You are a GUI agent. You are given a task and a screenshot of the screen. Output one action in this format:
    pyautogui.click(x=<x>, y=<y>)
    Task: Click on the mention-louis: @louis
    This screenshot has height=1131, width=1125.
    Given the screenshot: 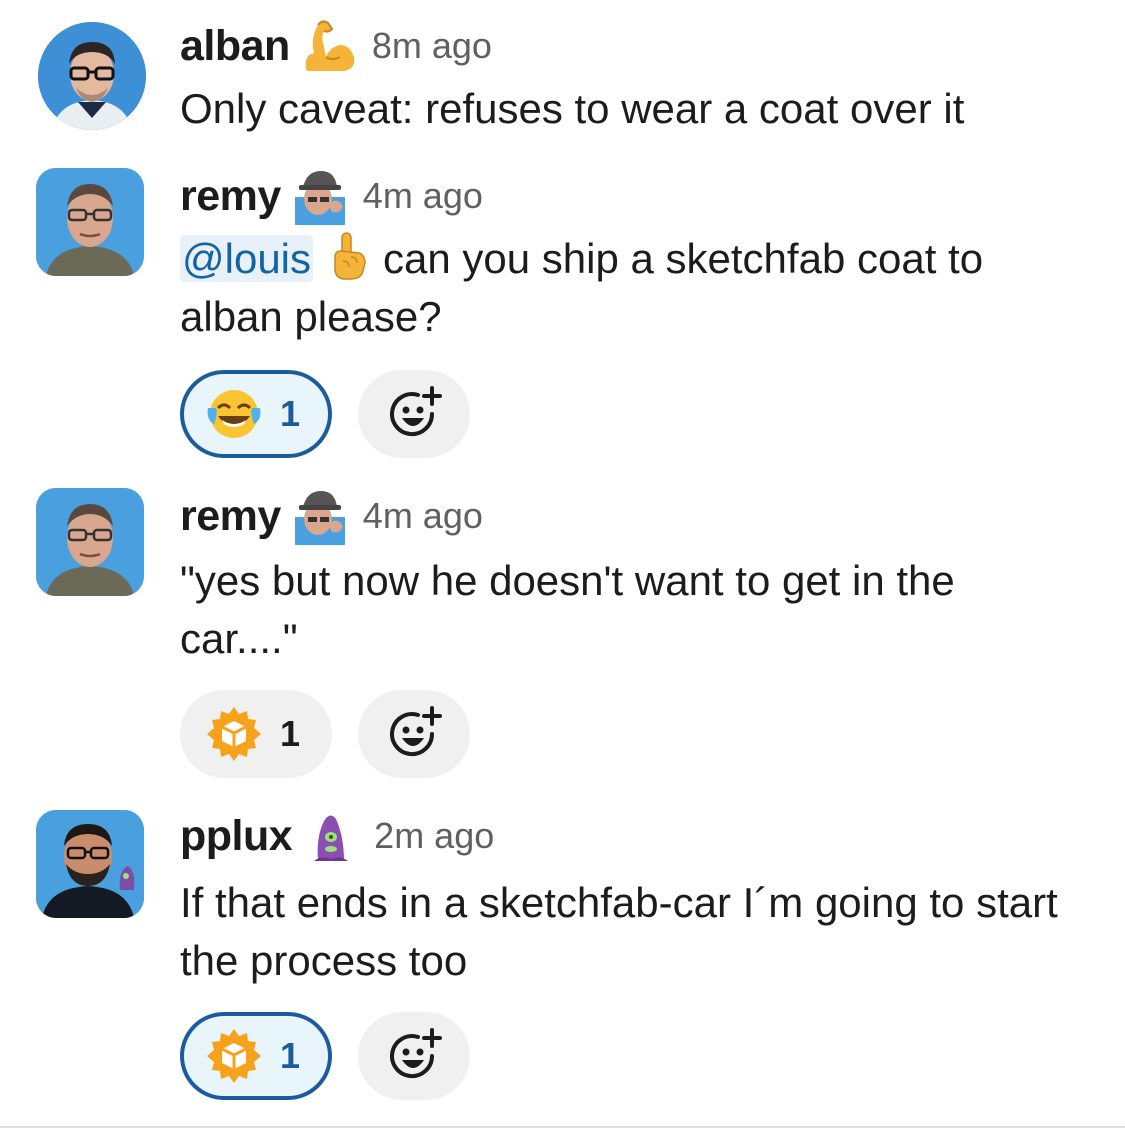 What is the action you would take?
    pyautogui.click(x=247, y=258)
    